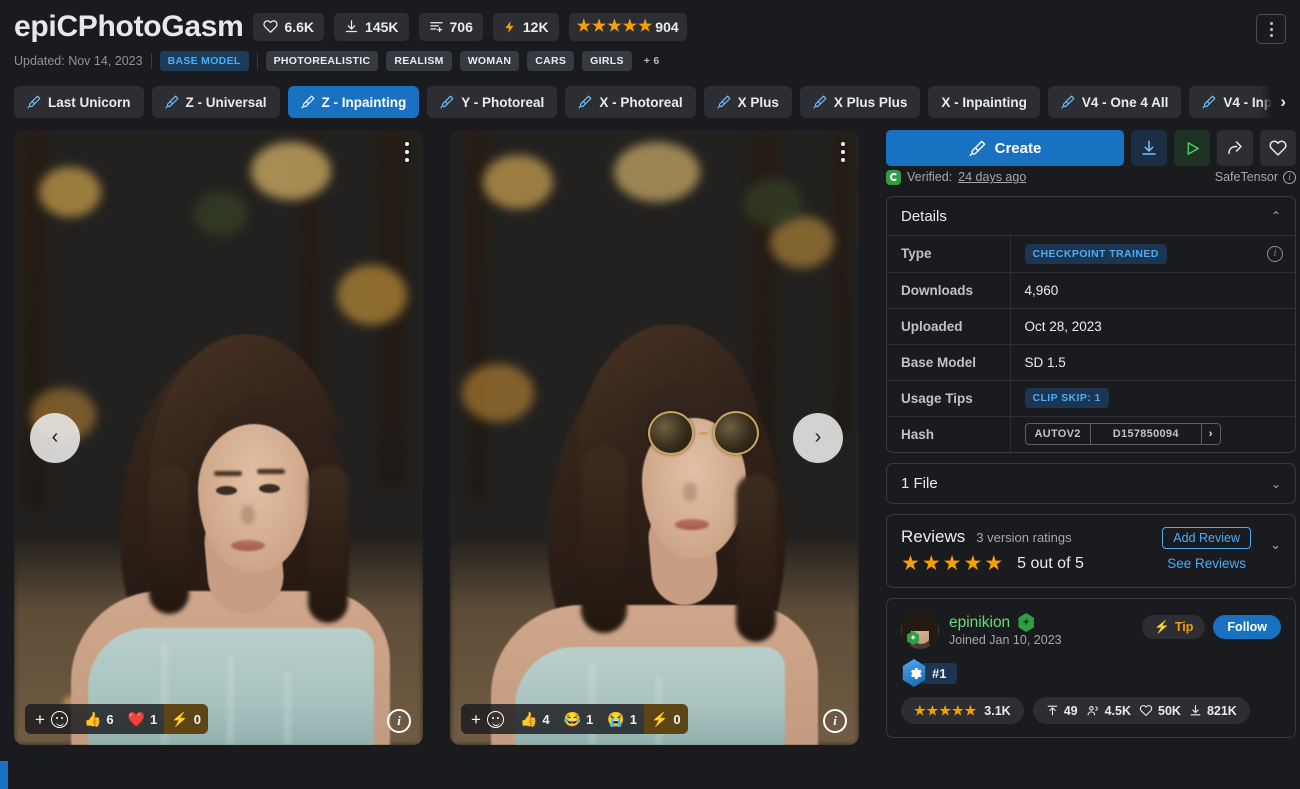  I want to click on download-button, so click(1149, 148).